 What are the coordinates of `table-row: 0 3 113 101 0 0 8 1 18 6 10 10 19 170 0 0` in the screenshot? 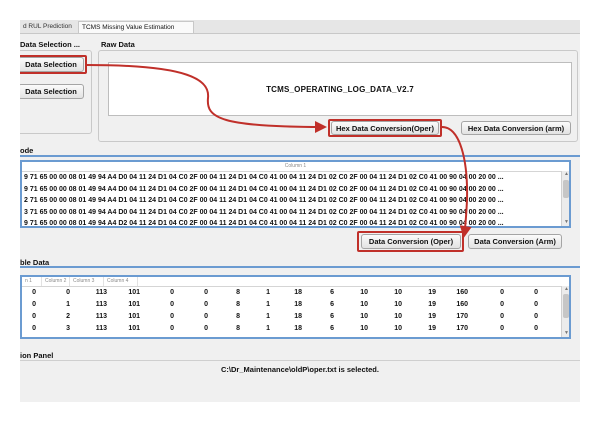 It's located at (292, 329).